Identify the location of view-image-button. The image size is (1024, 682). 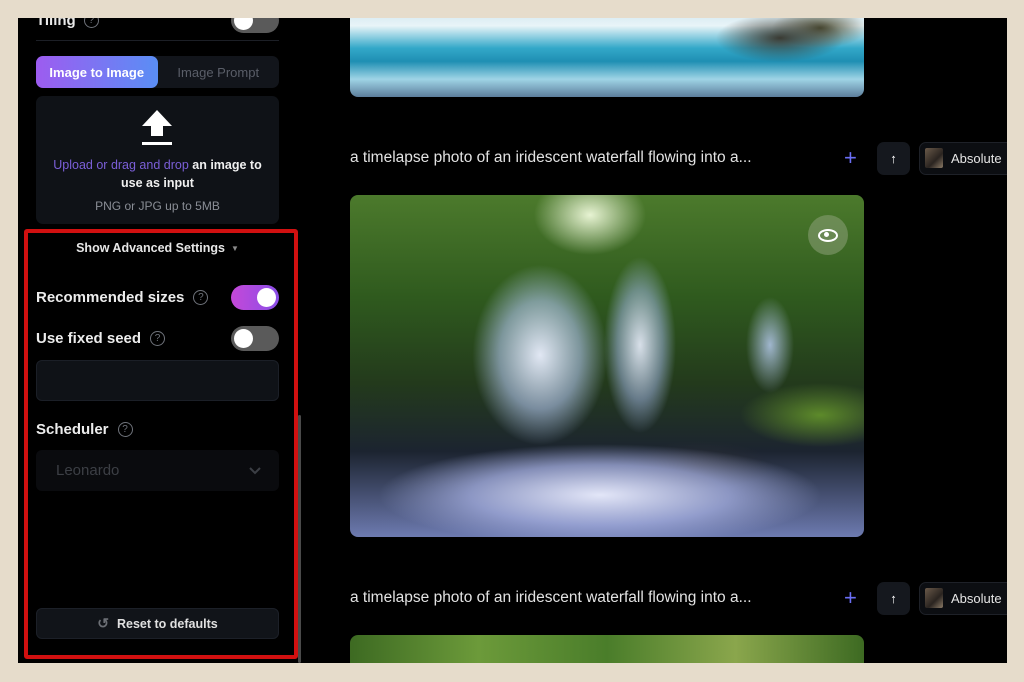
(828, 235).